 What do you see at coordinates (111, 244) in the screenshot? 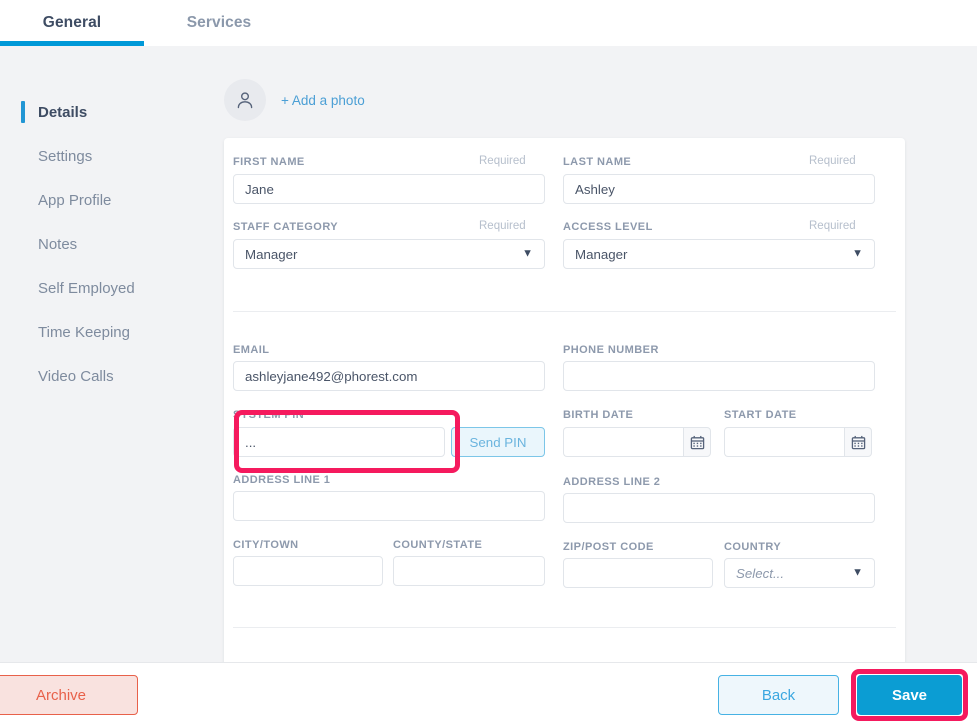
I see `sidebar-item-notes: Notes` at bounding box center [111, 244].